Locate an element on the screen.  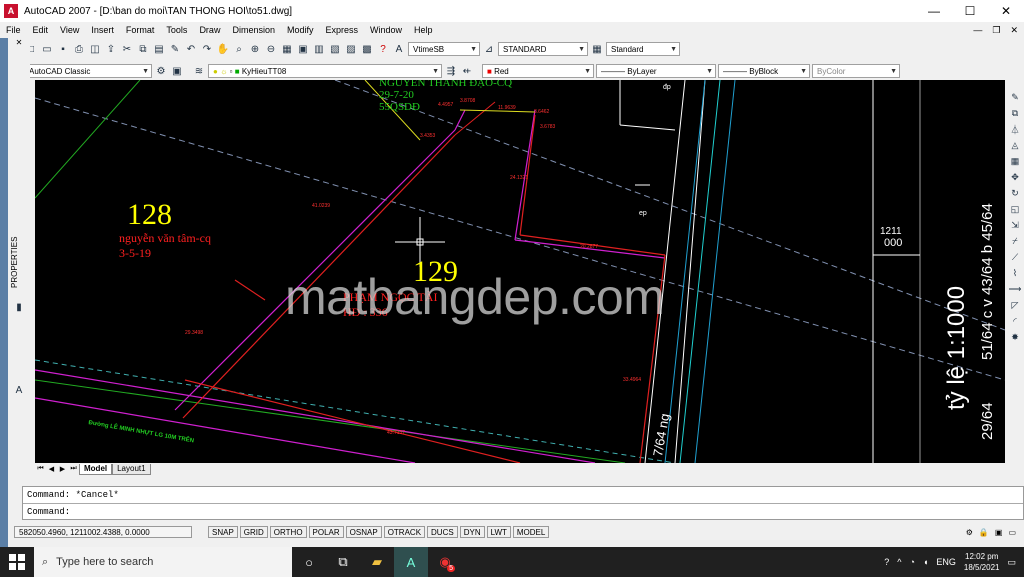
dim-style-icon: ⊿ is located at coordinates (489, 49).